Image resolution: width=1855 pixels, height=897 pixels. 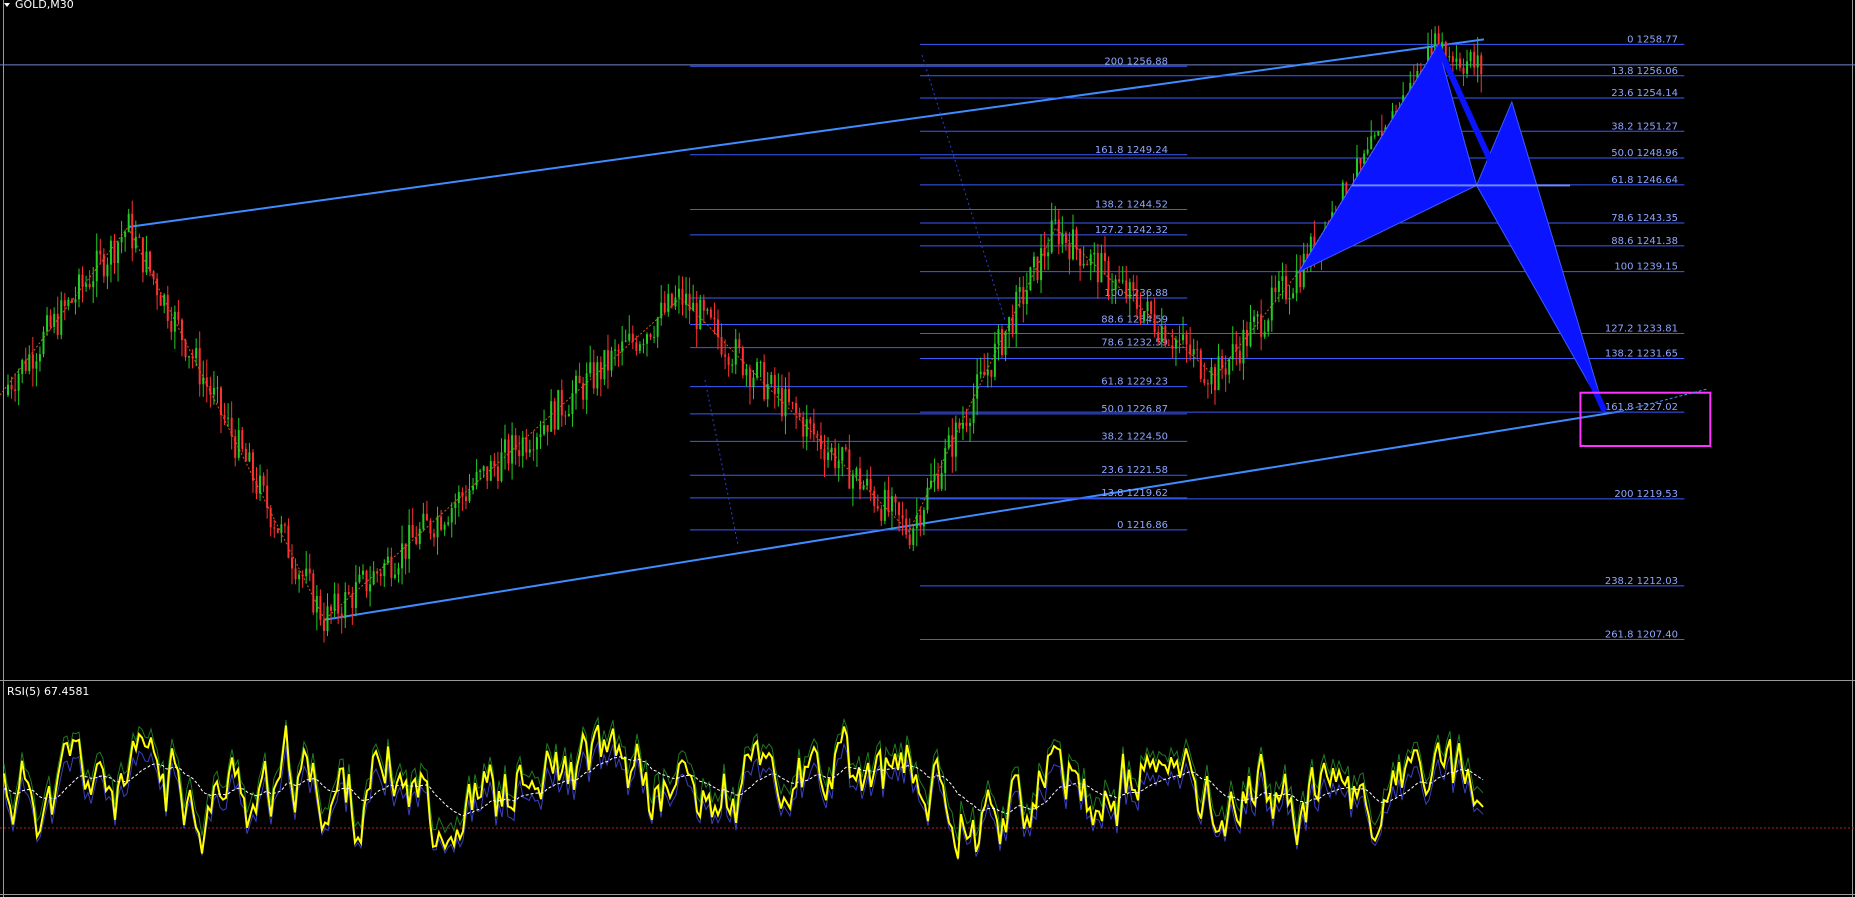 What do you see at coordinates (1452, 228) in the screenshot?
I see `harmonic-pattern` at bounding box center [1452, 228].